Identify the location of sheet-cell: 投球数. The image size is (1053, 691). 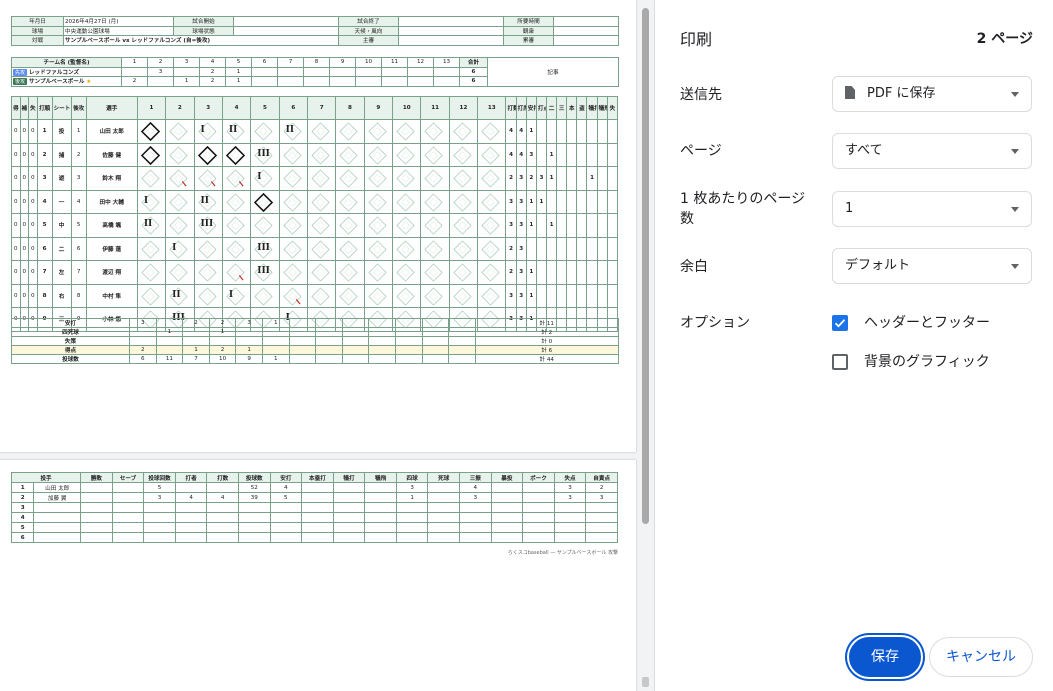
(254, 477).